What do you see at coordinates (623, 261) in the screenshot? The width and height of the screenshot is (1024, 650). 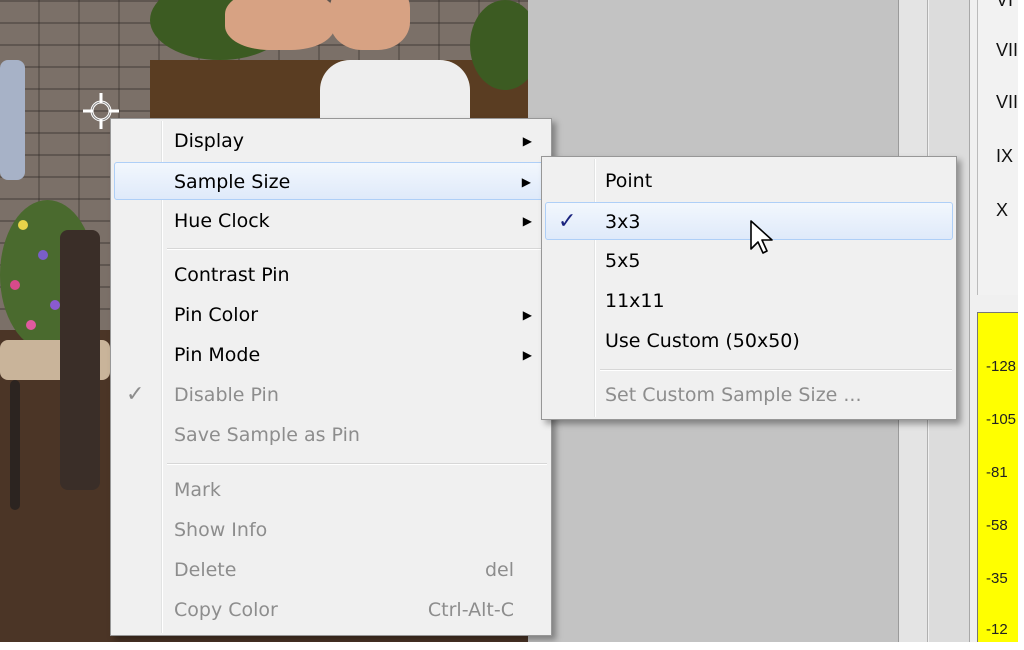 I see `menu-item-label: 5x5` at bounding box center [623, 261].